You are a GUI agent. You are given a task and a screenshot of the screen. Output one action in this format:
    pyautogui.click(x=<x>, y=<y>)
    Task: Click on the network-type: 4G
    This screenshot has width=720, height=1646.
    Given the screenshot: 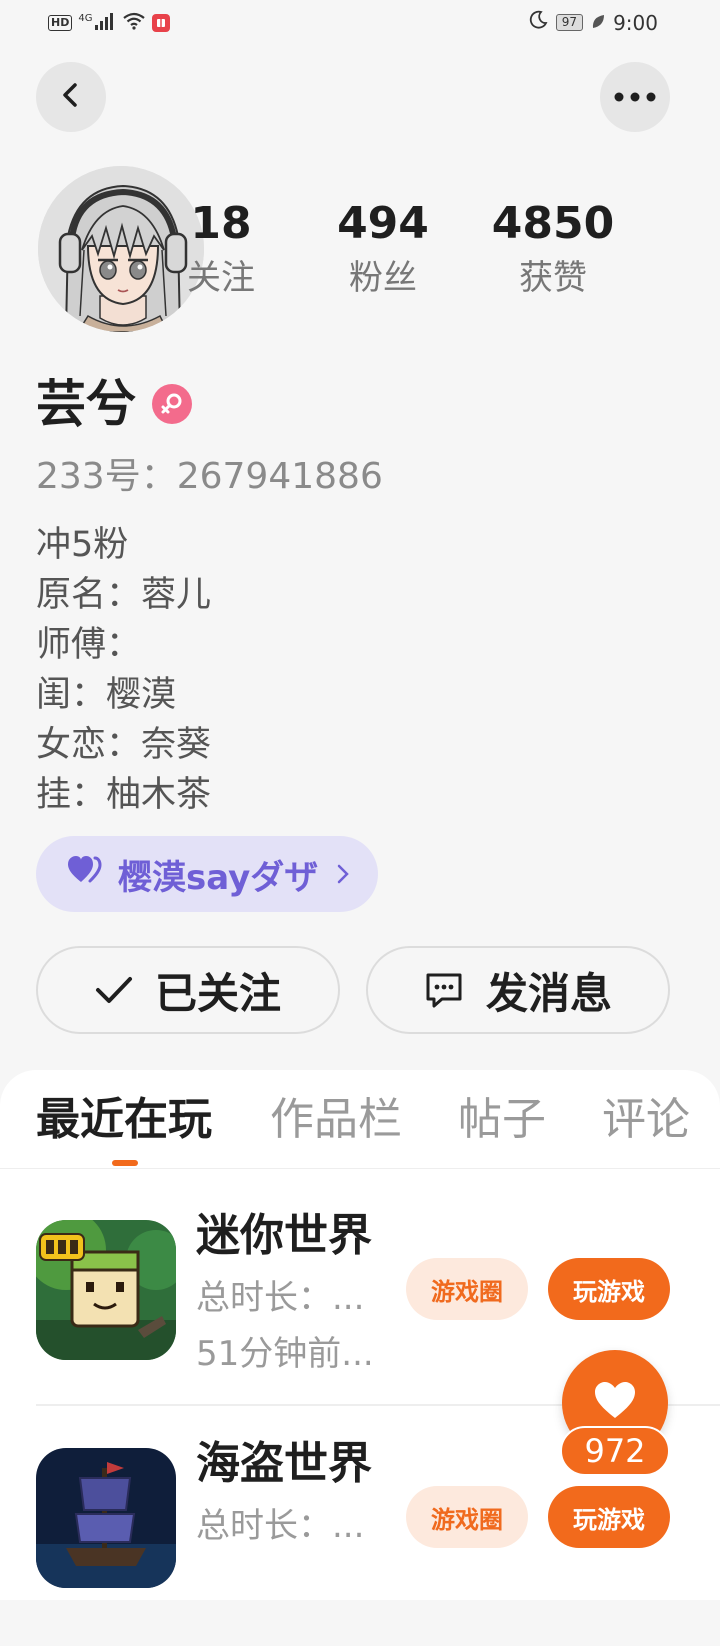 What is the action you would take?
    pyautogui.click(x=85, y=18)
    